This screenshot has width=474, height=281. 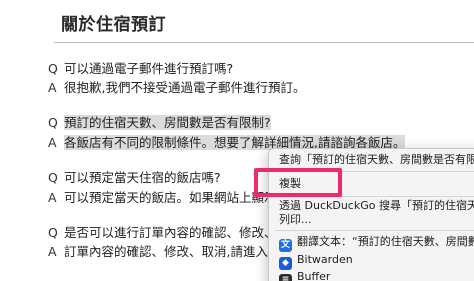 I want to click on menu-item-buffer: ≡ Buffer, so click(x=304, y=275).